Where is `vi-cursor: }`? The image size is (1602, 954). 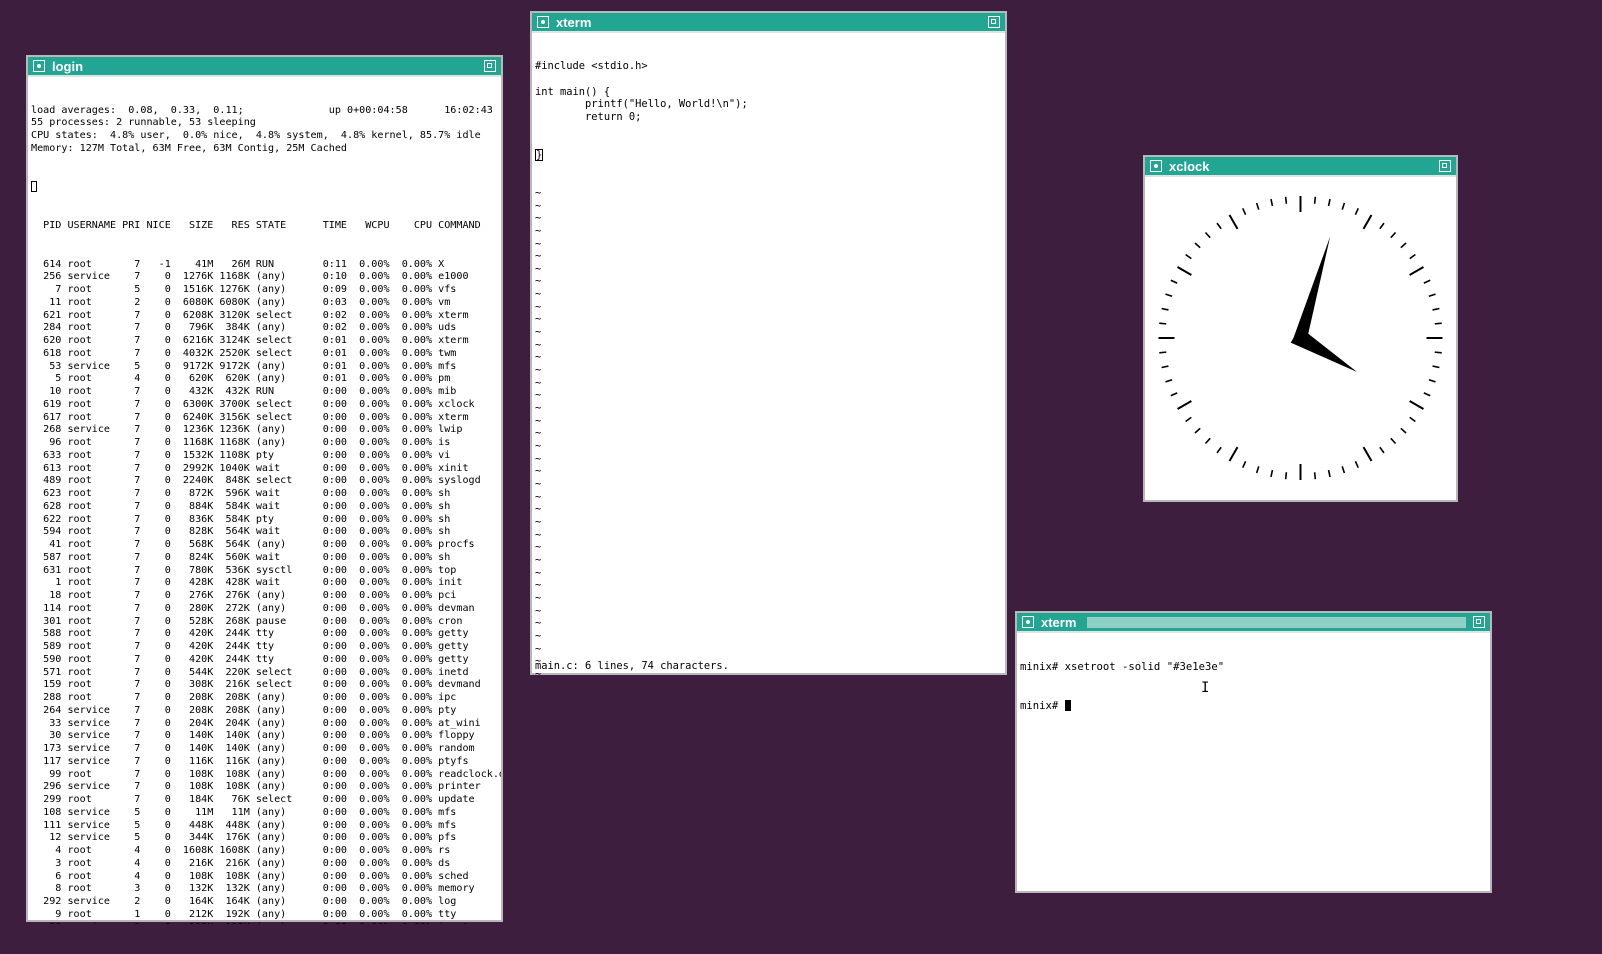 vi-cursor: } is located at coordinates (539, 154).